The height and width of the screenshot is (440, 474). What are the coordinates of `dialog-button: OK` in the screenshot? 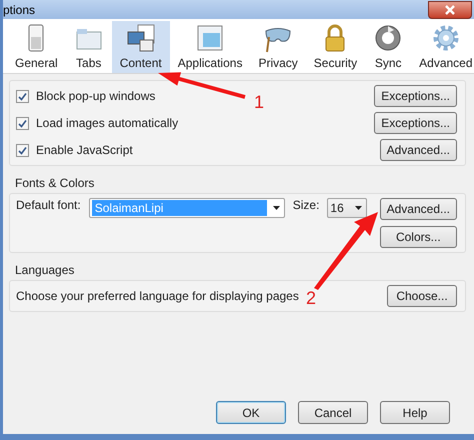 It's located at (251, 412).